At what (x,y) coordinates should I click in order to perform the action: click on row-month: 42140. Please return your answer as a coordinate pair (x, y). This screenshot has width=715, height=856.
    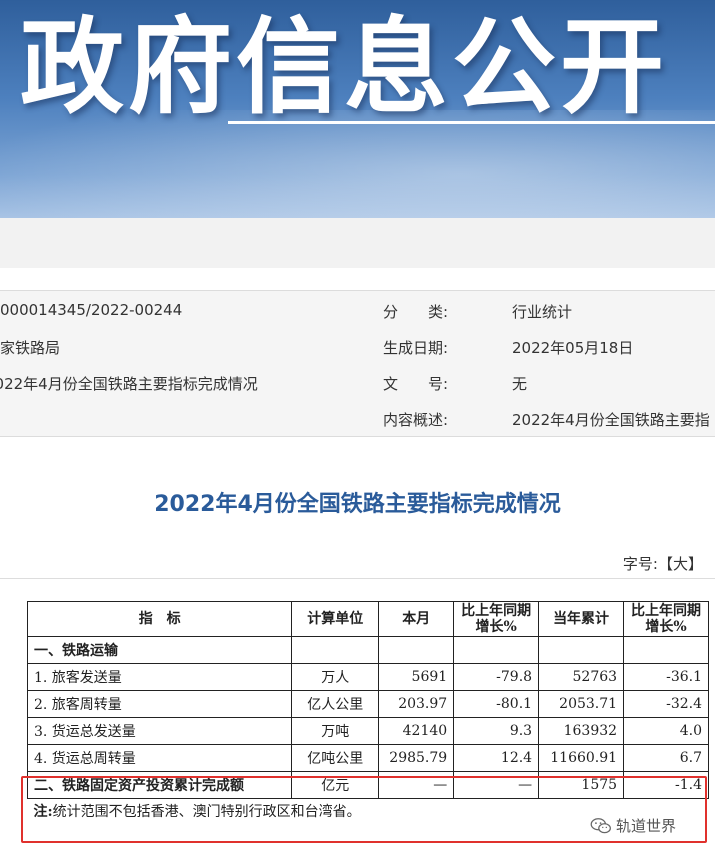
    Looking at the image, I should click on (416, 731).